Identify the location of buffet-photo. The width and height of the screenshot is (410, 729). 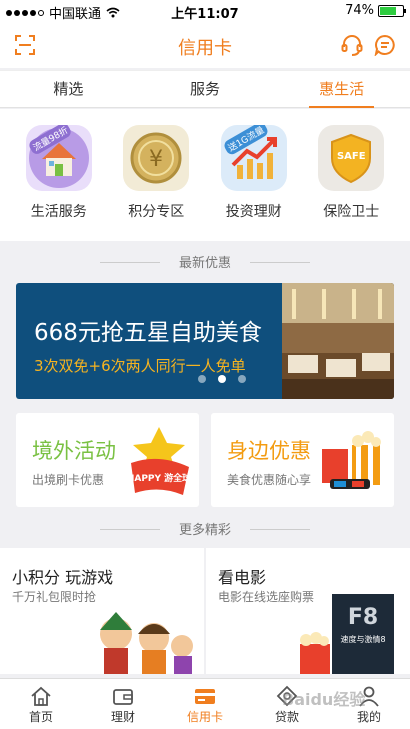
(338, 341).